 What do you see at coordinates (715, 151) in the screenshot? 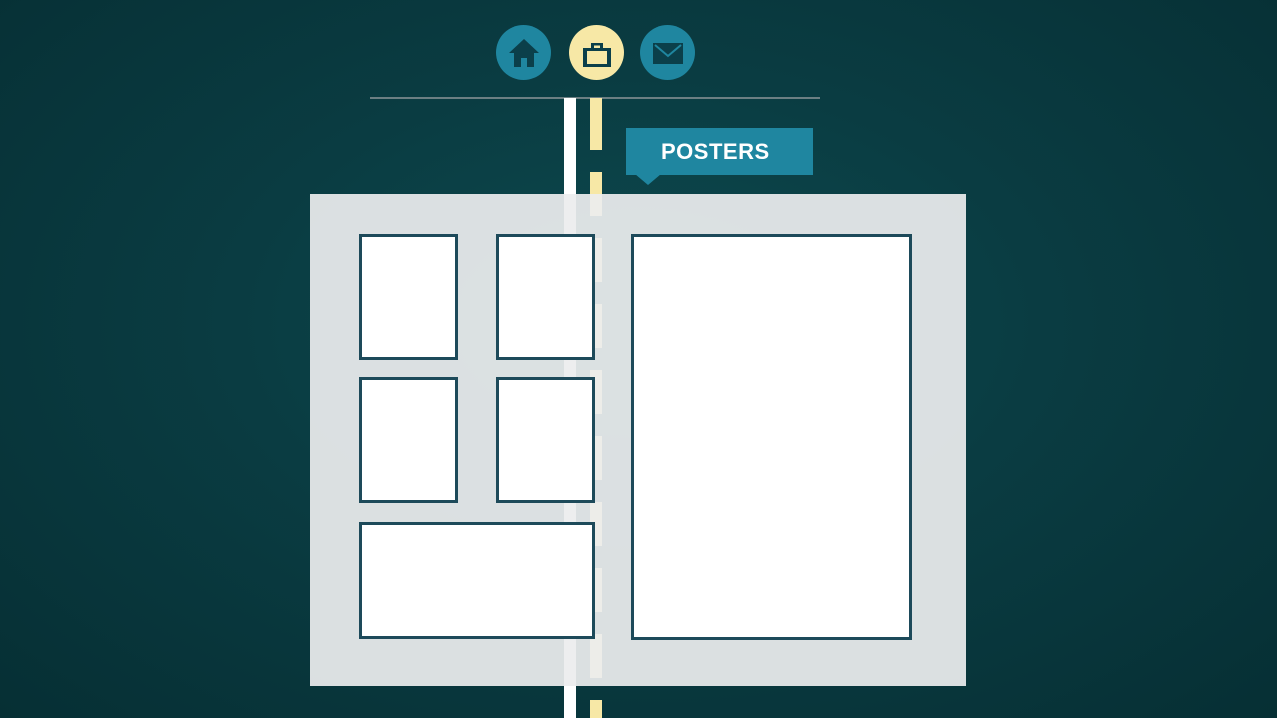
I see `section-tag-label: POSTERS` at bounding box center [715, 151].